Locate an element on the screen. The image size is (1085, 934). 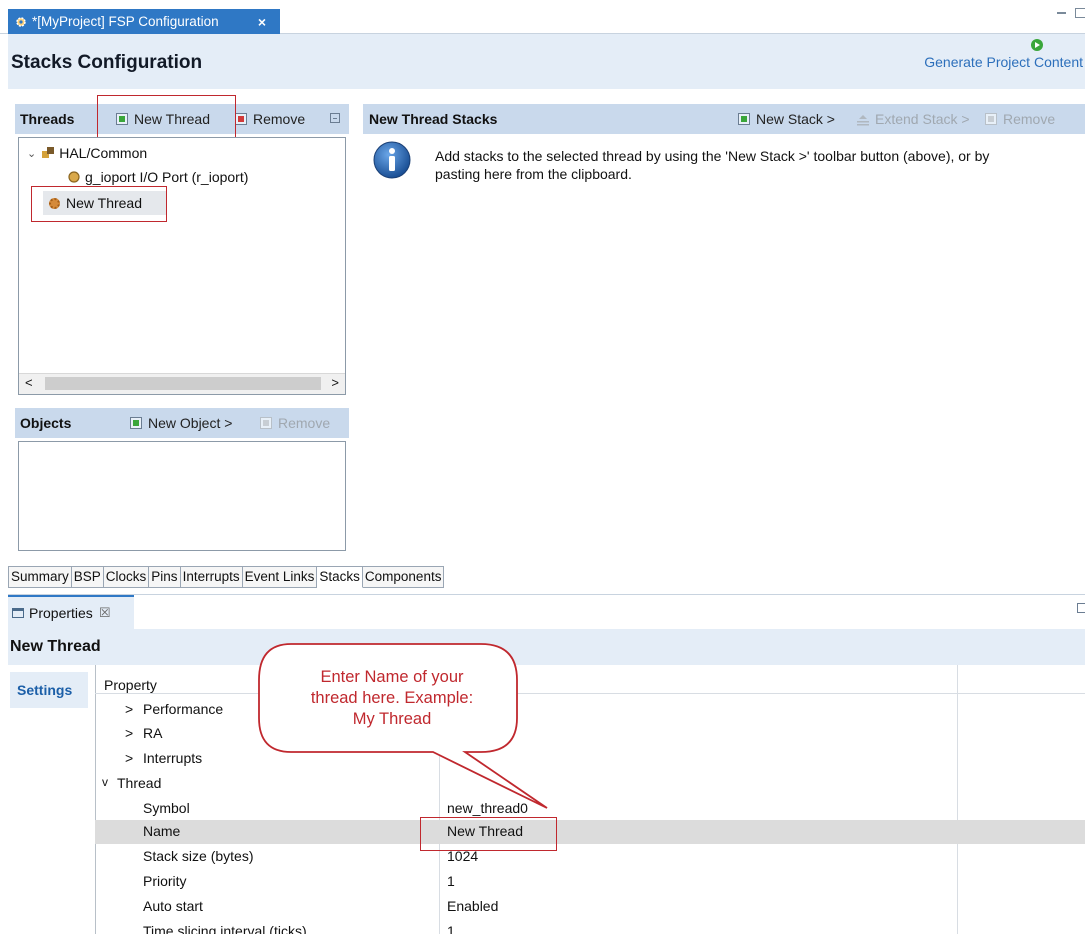
property-name: Priority is located at coordinates (165, 881).